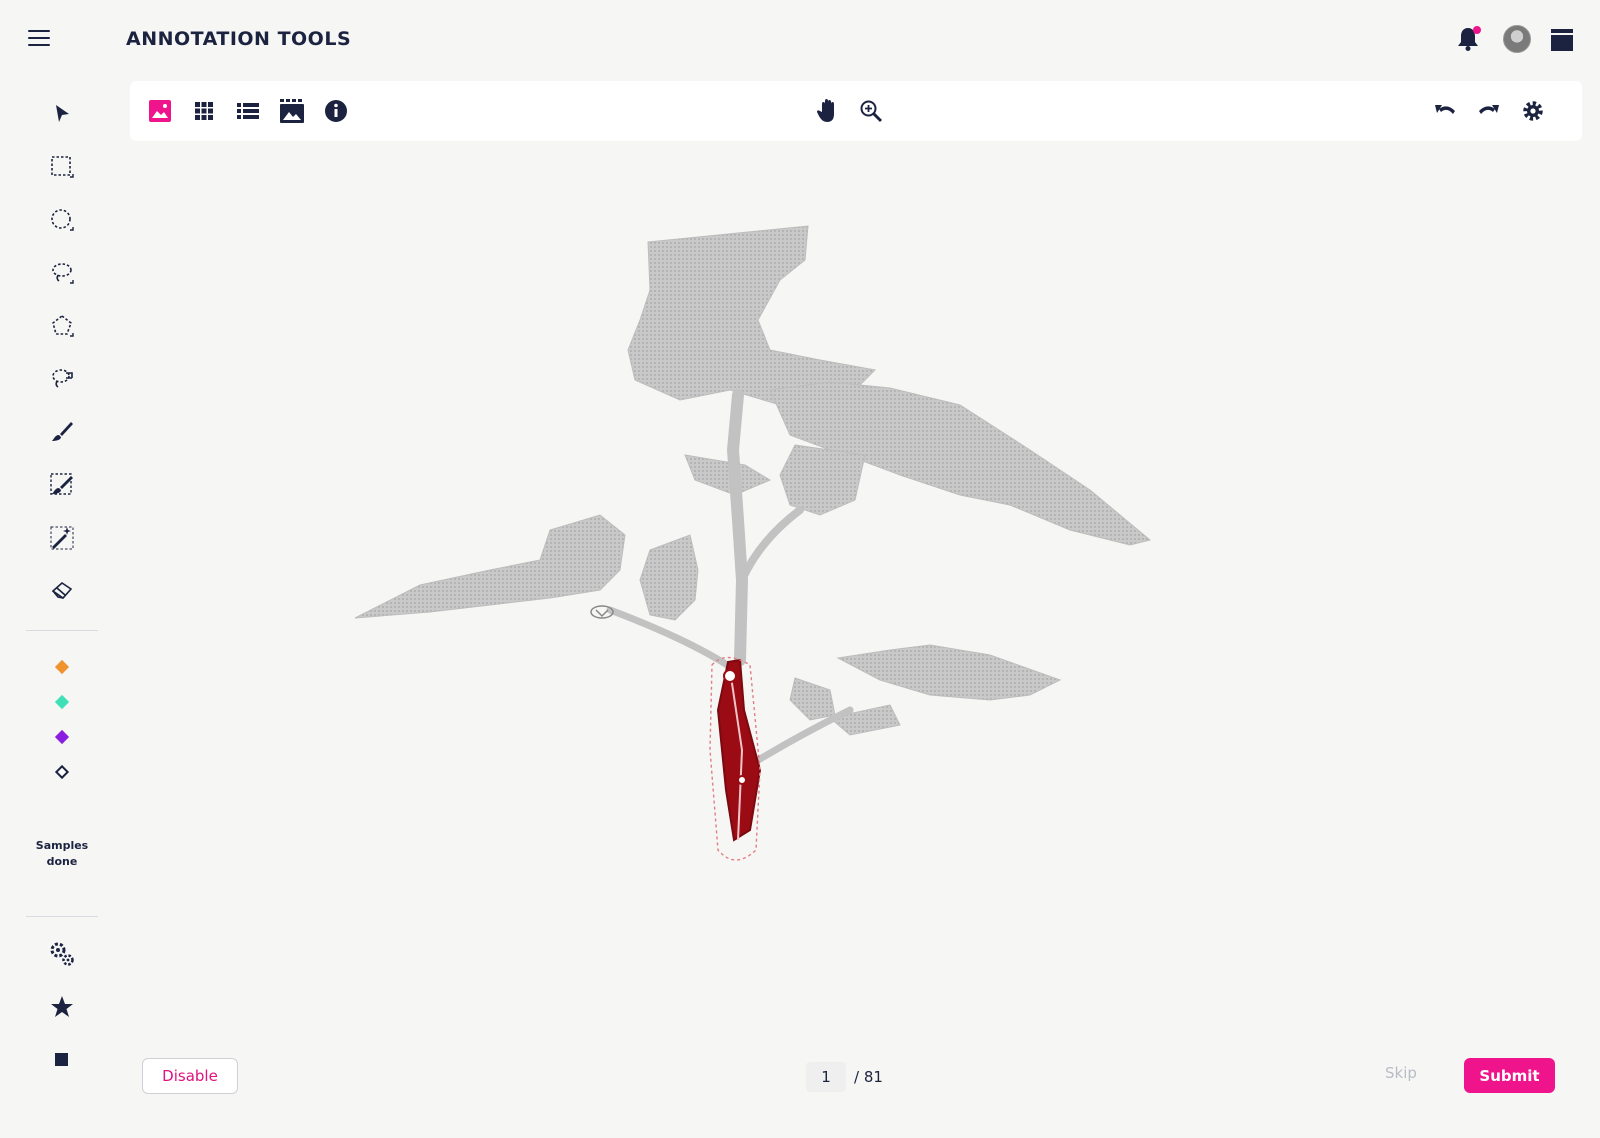 The image size is (1600, 1138). What do you see at coordinates (1445, 111) in the screenshot?
I see `undo-icon` at bounding box center [1445, 111].